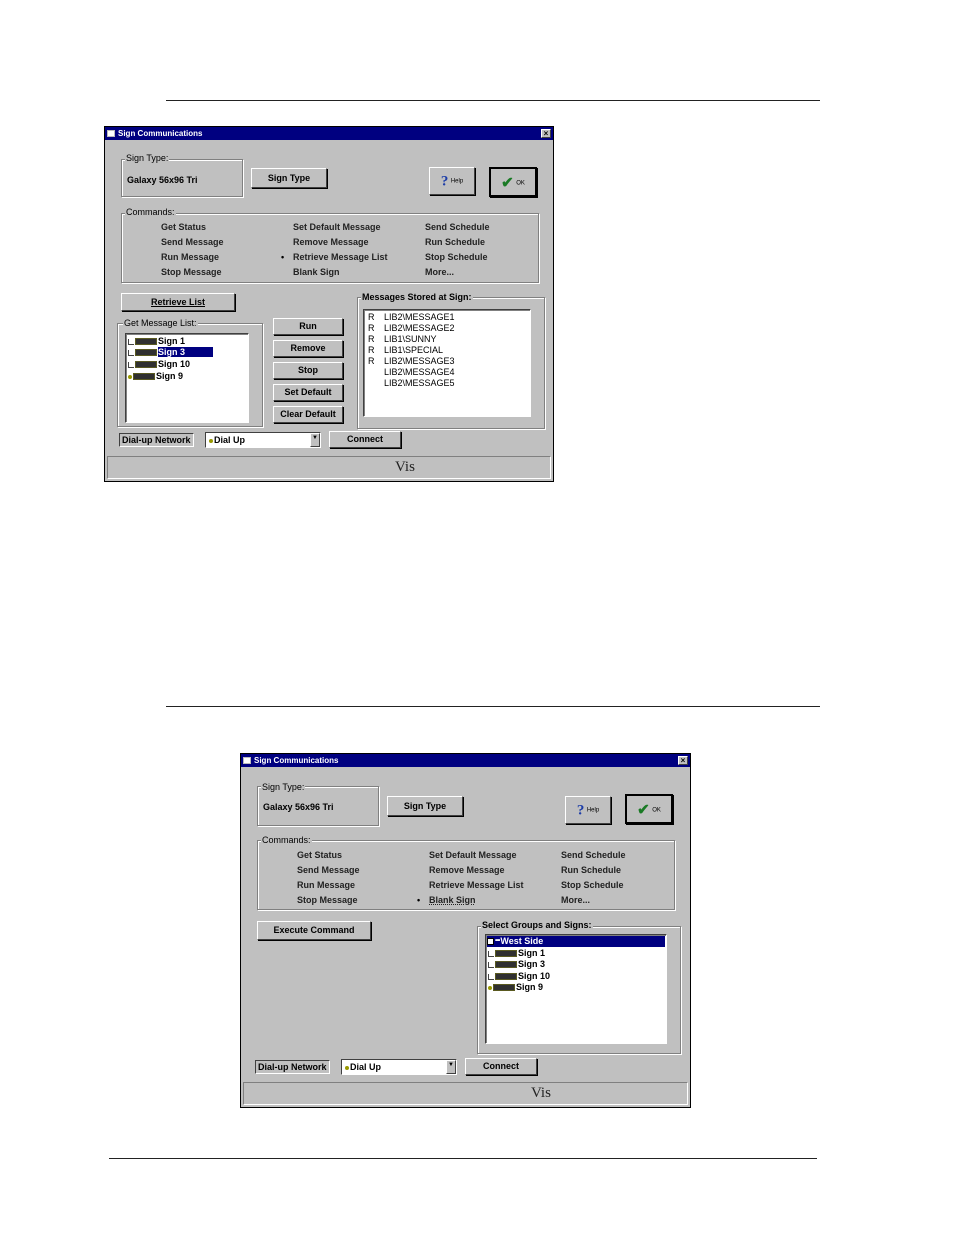 Image resolution: width=954 pixels, height=1235 pixels. I want to click on tree-item-west-side: ••••West Side, so click(576, 941).